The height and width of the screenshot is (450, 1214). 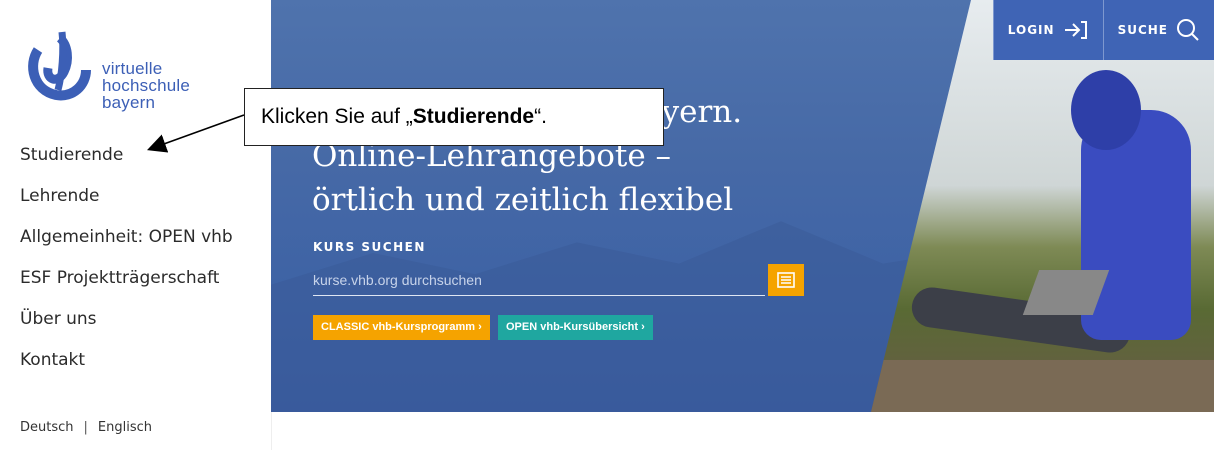 What do you see at coordinates (1106, 110) in the screenshot?
I see `photo-person-head` at bounding box center [1106, 110].